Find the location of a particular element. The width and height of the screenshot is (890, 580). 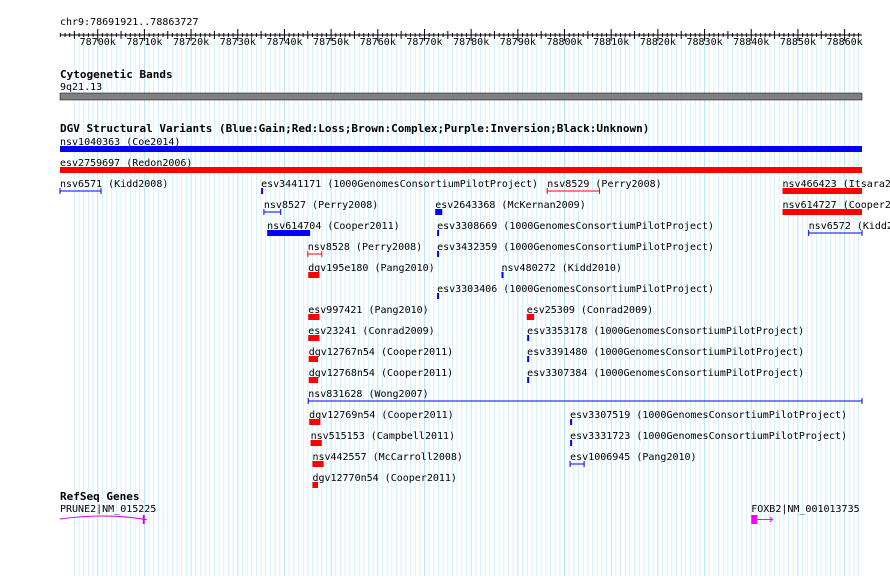

variant-esv23241: esv23241 (Conrad2009) is located at coordinates (371, 333).